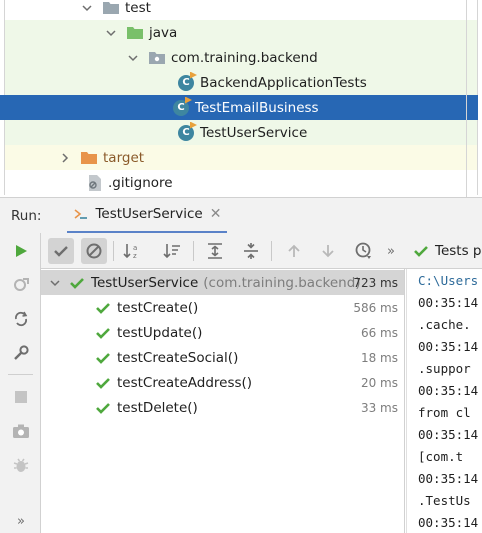  I want to click on tree-row-label: target, so click(124, 157).